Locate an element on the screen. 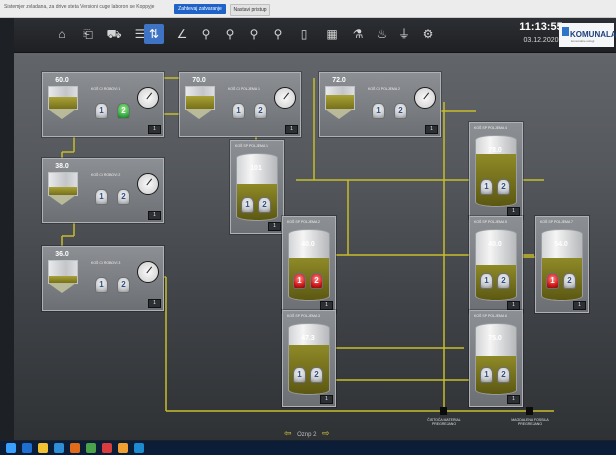 This screenshot has height=455, width=616. bin-panel-1: 60.0 KOŠ CI ROBOVI 1 1 2 1 is located at coordinates (103, 104).